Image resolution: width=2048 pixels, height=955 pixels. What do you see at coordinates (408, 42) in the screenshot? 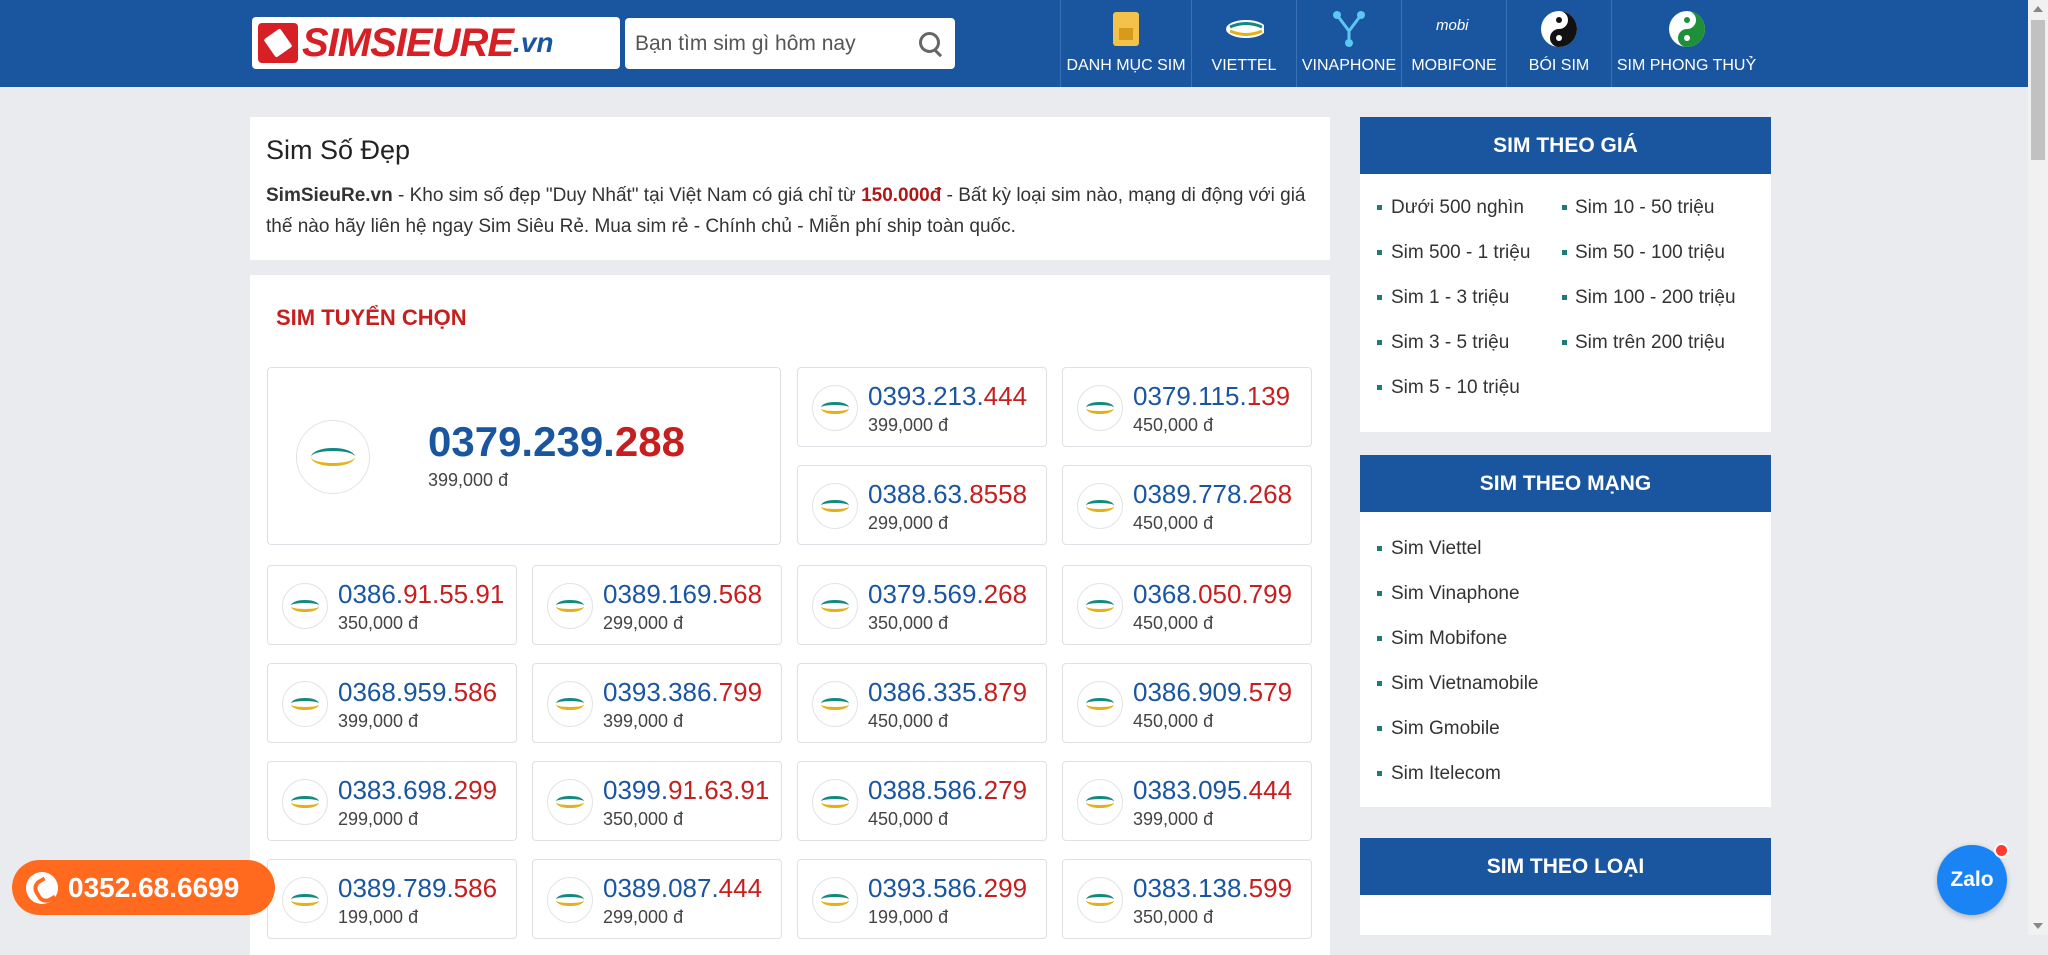
I see `logo-text: SIMSIEURE` at bounding box center [408, 42].